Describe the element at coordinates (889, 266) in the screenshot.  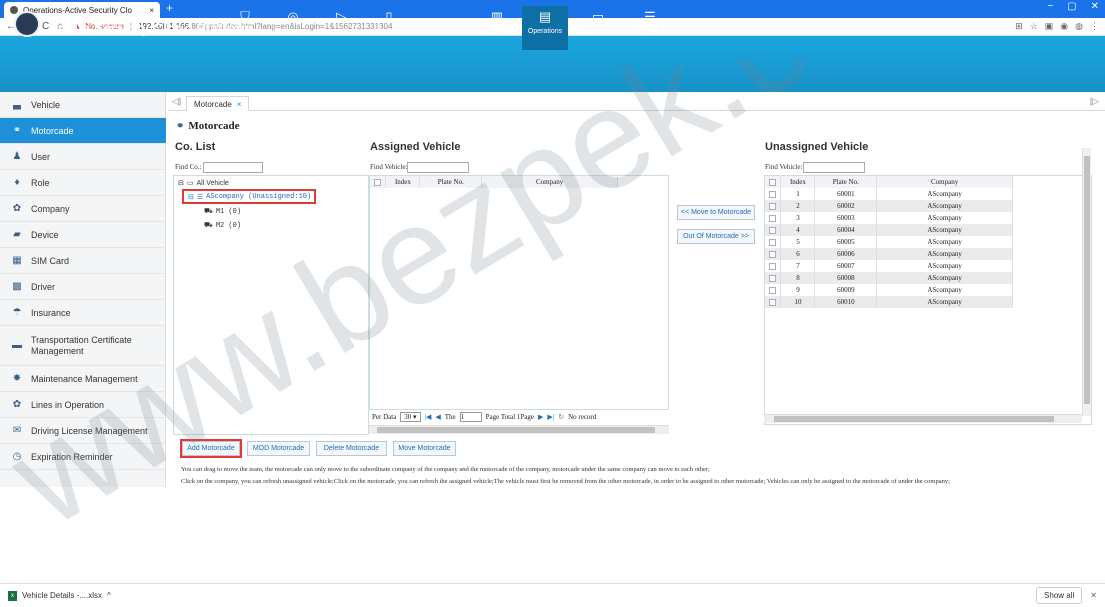
I see `table-row: 7 60007 AScompany` at that location.